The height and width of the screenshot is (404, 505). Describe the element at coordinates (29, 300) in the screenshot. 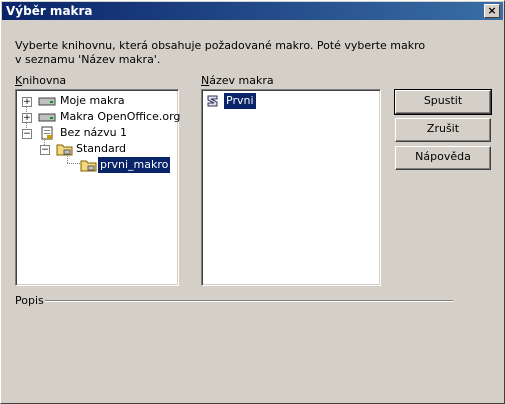

I see `description-label: Popis` at that location.